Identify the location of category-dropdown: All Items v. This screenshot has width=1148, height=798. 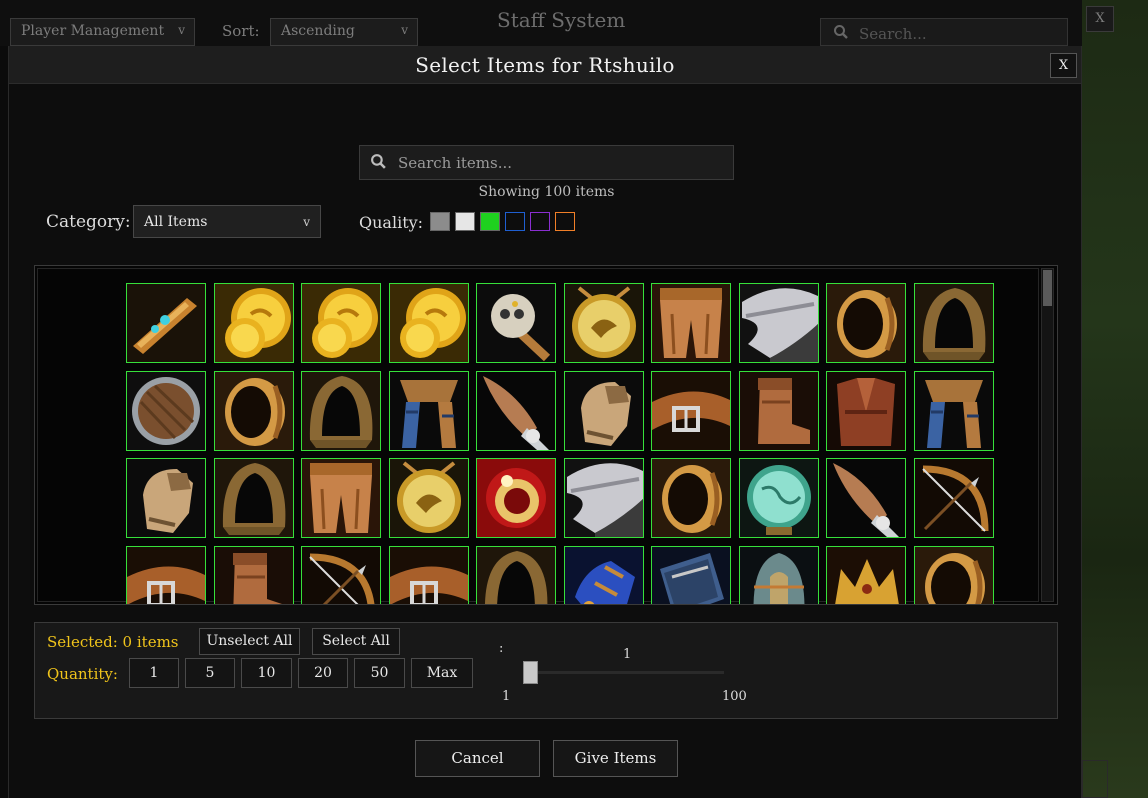
(227, 221).